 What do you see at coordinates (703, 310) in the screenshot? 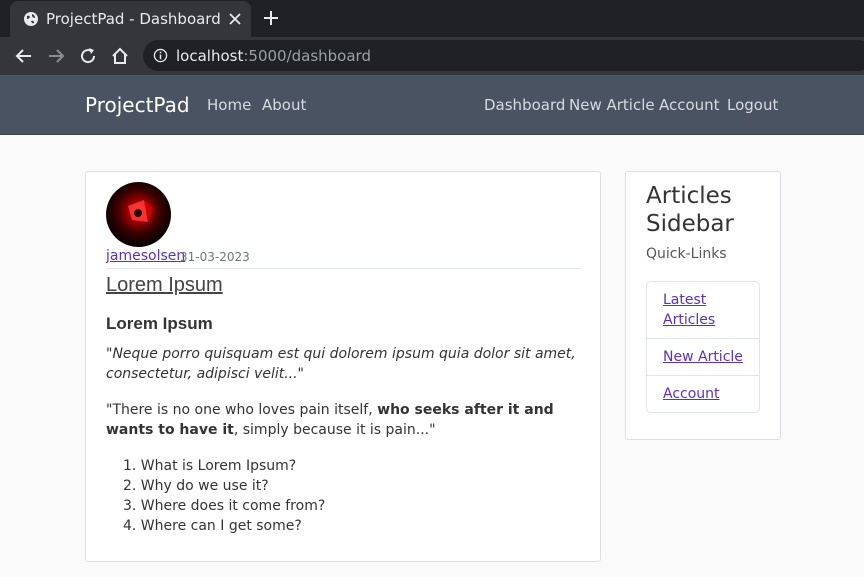
I see `sidebar-link-latest-articles: Latest Articles` at bounding box center [703, 310].